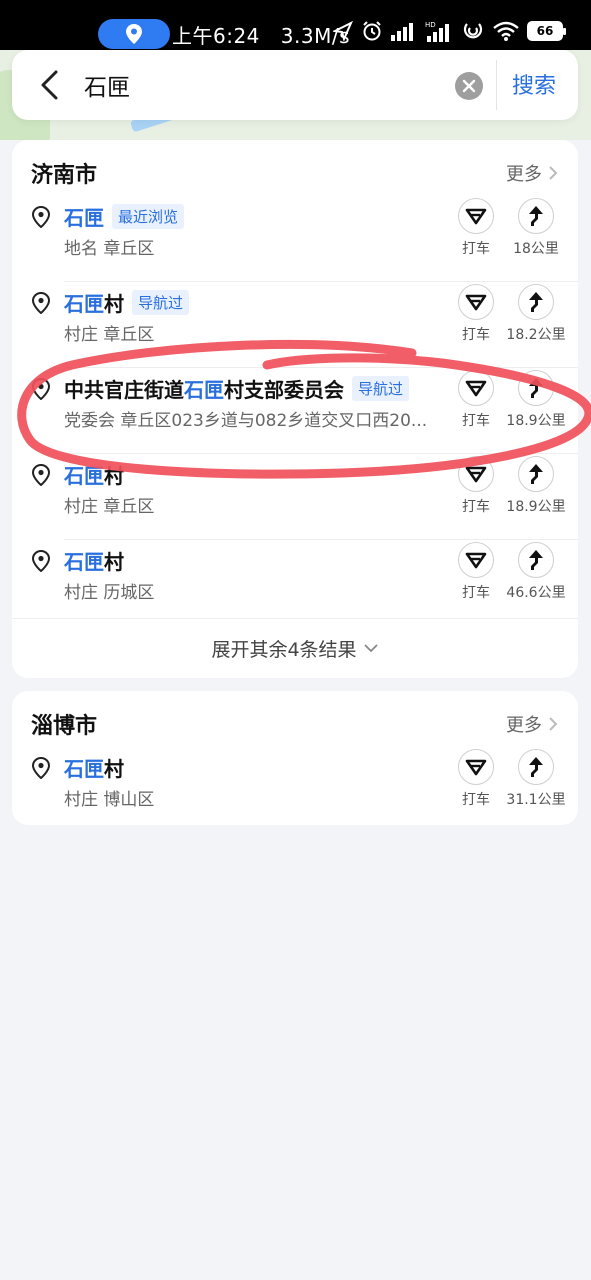  What do you see at coordinates (295, 325) in the screenshot?
I see `list-item: 石匣村 导航过 村庄 章丘区 打车 18.2公里` at bounding box center [295, 325].